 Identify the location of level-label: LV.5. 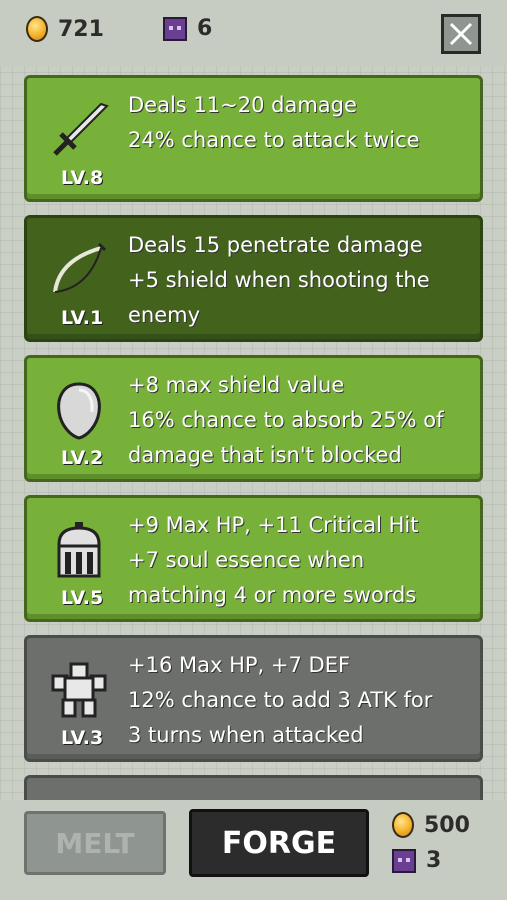
(82, 598).